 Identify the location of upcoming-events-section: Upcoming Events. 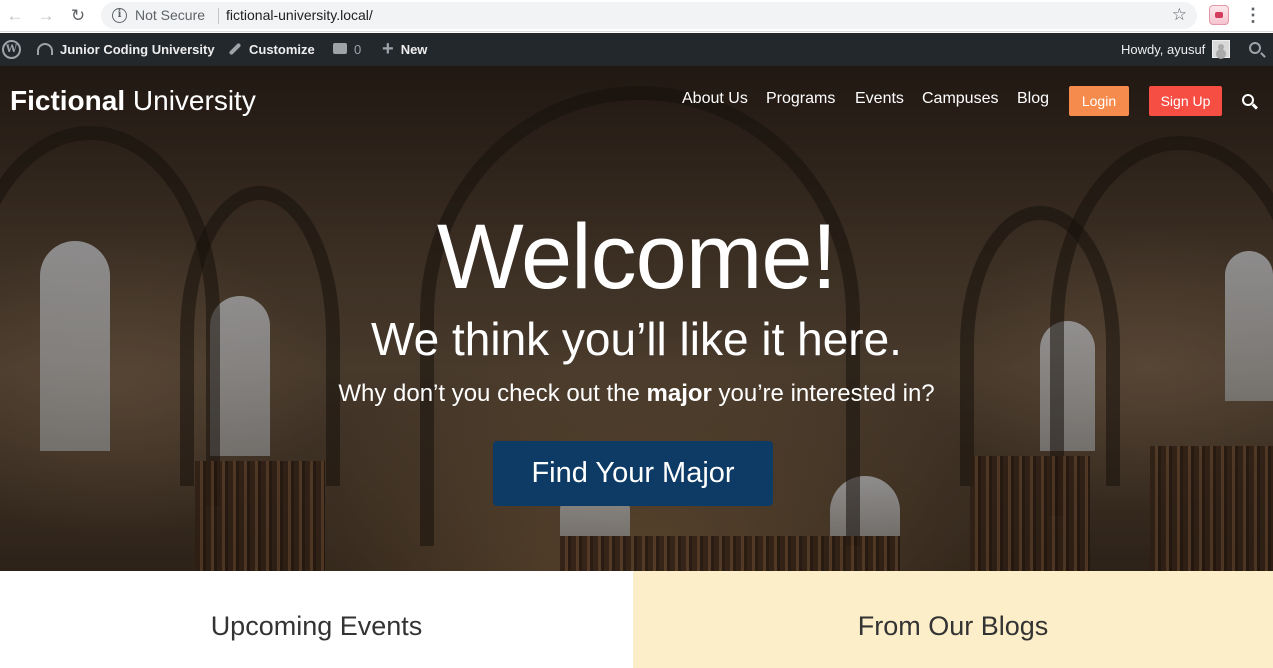
(316, 619).